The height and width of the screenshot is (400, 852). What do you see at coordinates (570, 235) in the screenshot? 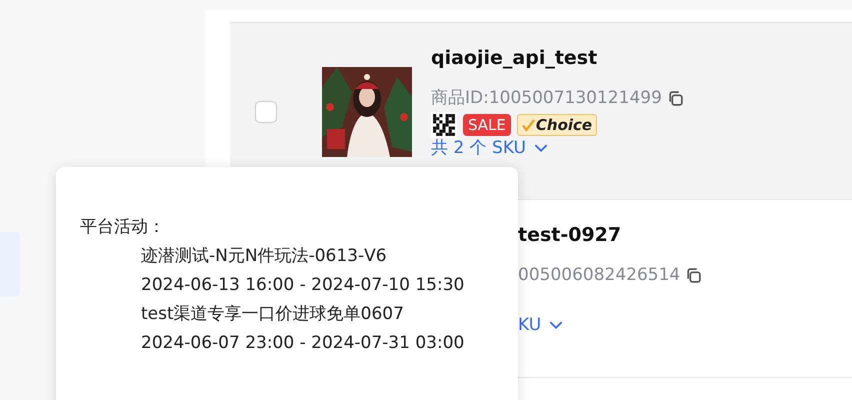
I see `product-title: test-0927` at bounding box center [570, 235].